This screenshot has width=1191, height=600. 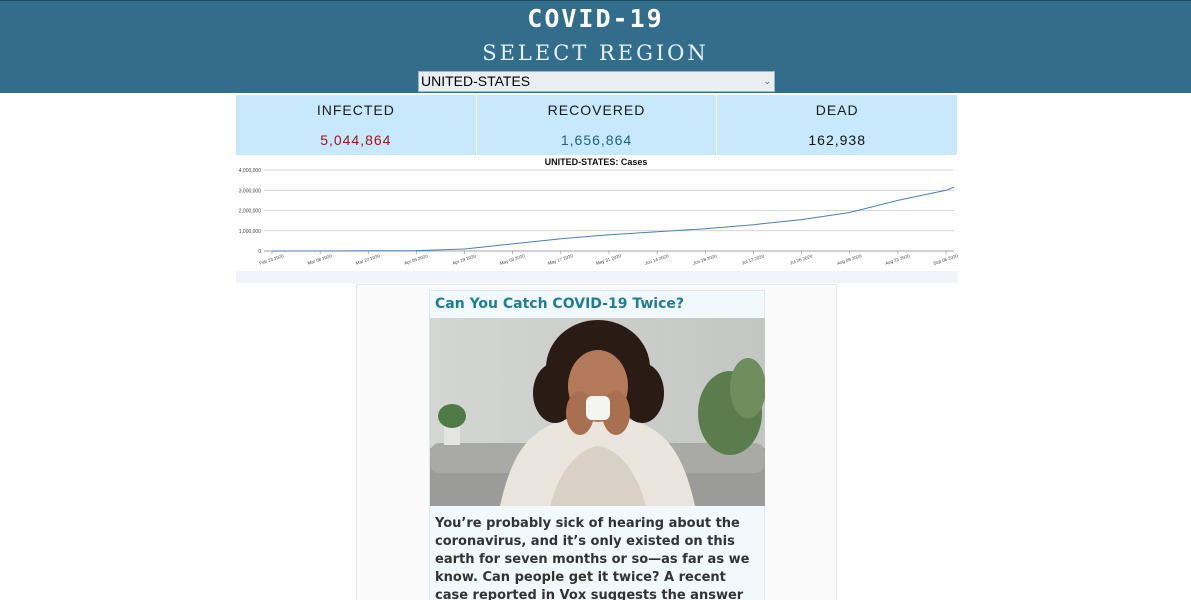 What do you see at coordinates (837, 110) in the screenshot?
I see `stat-dead-label: DEAD` at bounding box center [837, 110].